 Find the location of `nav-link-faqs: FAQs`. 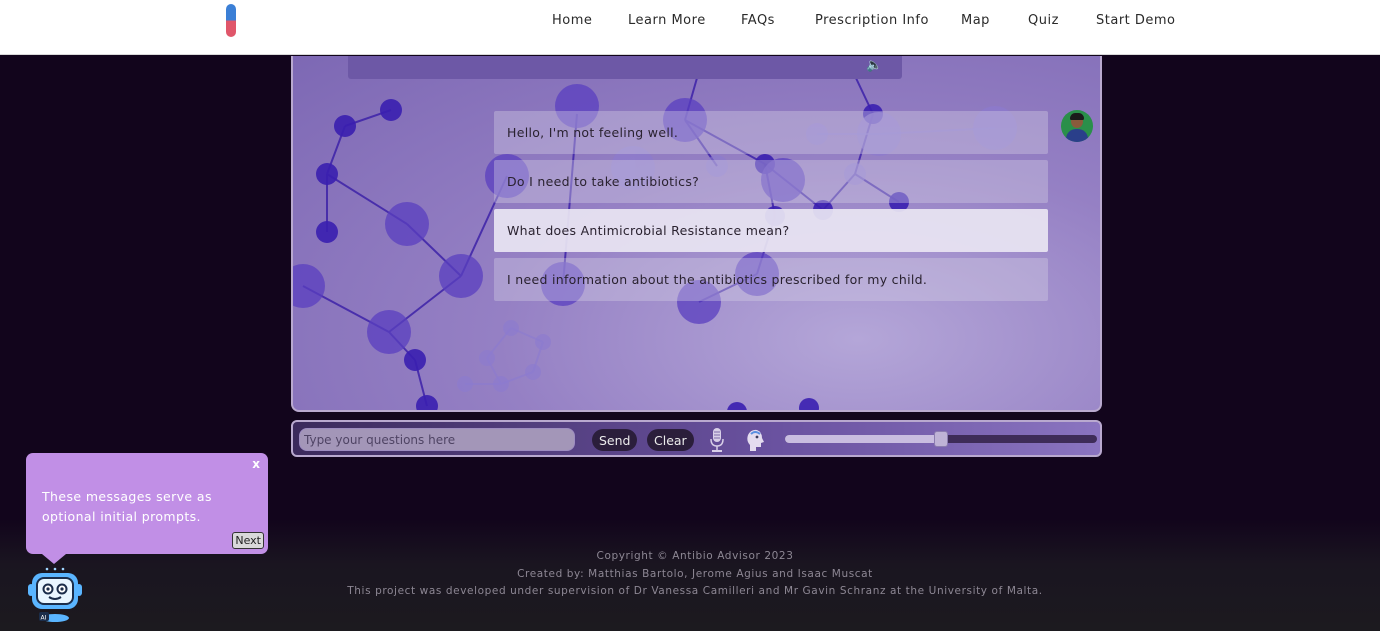

nav-link-faqs: FAQs is located at coordinates (758, 20).